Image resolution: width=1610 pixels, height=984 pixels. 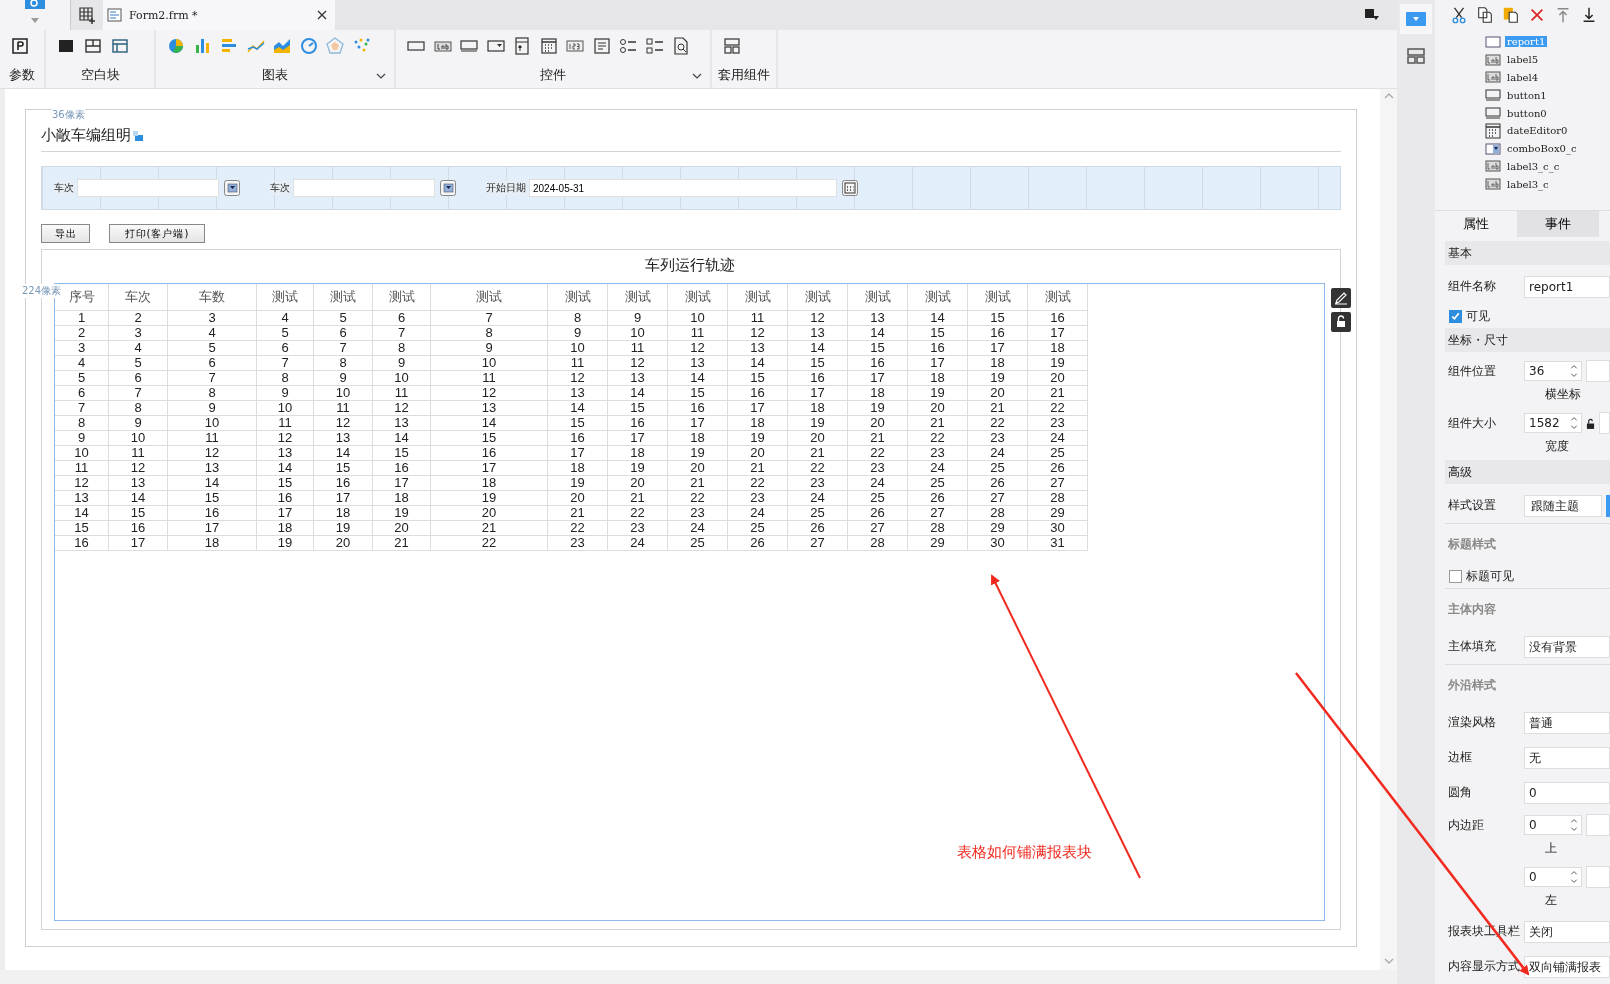 What do you see at coordinates (35, 6) in the screenshot?
I see `search-app-icon` at bounding box center [35, 6].